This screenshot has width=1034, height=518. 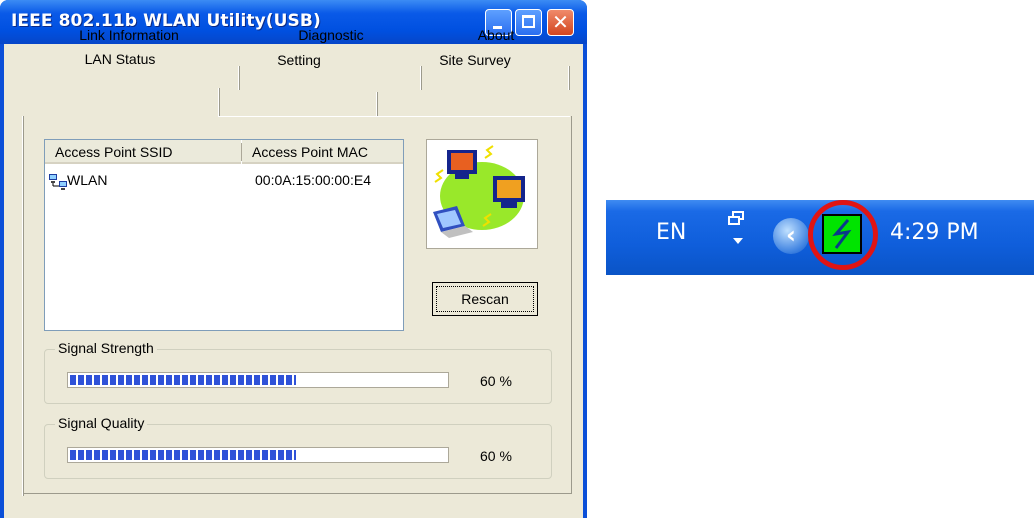 What do you see at coordinates (106, 348) in the screenshot?
I see `signal-strength-label: Signal Strength` at bounding box center [106, 348].